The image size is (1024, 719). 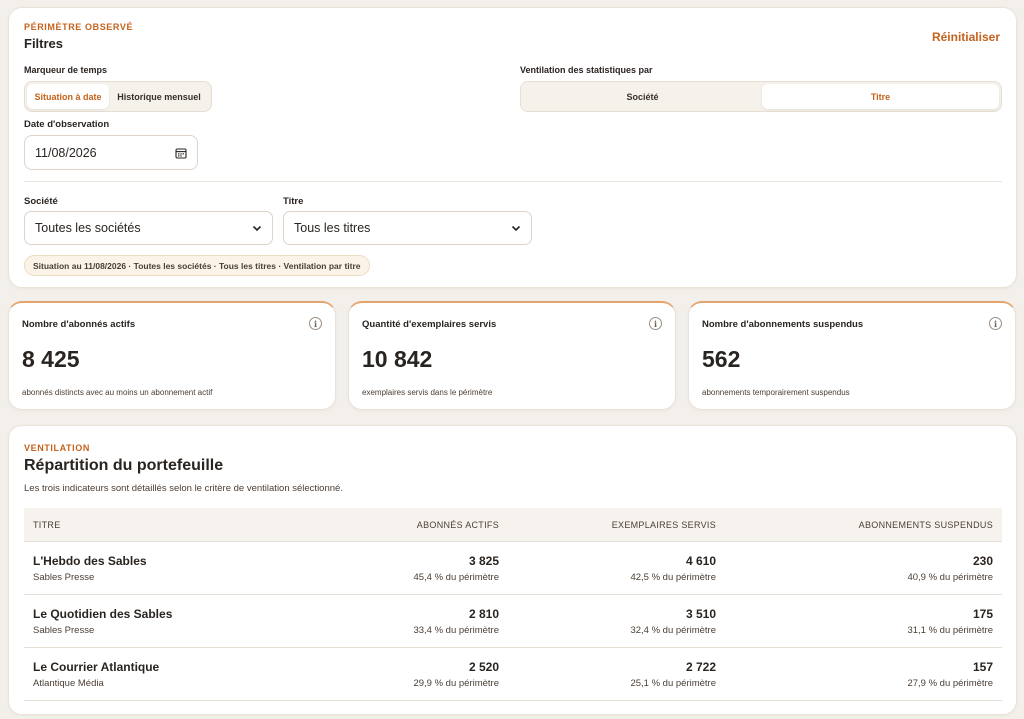 What do you see at coordinates (79, 27) in the screenshot?
I see `filters-eyebrow: PÉRIMÈTRE OBSERVÉ` at bounding box center [79, 27].